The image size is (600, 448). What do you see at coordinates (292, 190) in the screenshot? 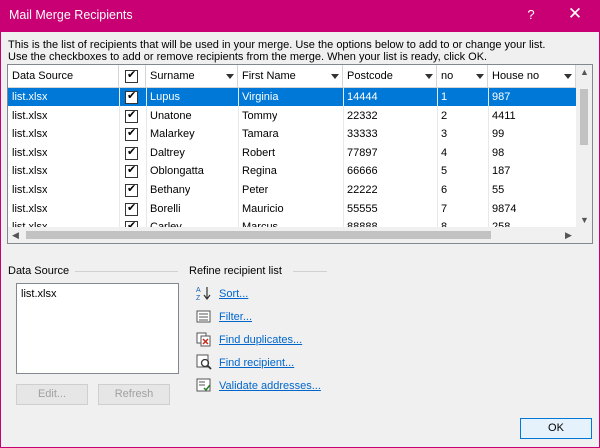
I see `table-row: list.xlsx Bethany Peter 22222 6 55 ✔` at bounding box center [292, 190].